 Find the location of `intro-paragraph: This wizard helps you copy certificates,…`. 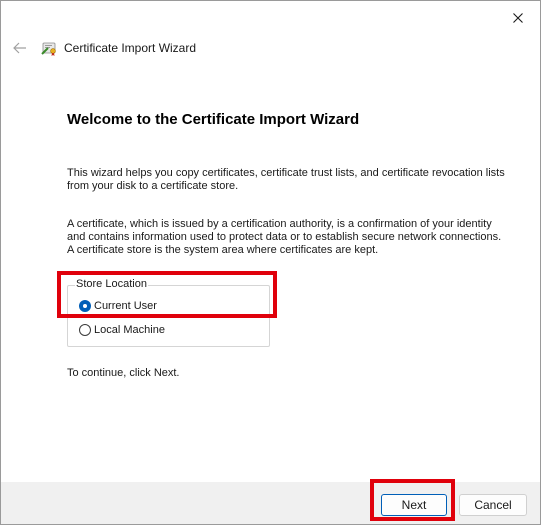

intro-paragraph: This wizard helps you copy certificates,… is located at coordinates (286, 179).